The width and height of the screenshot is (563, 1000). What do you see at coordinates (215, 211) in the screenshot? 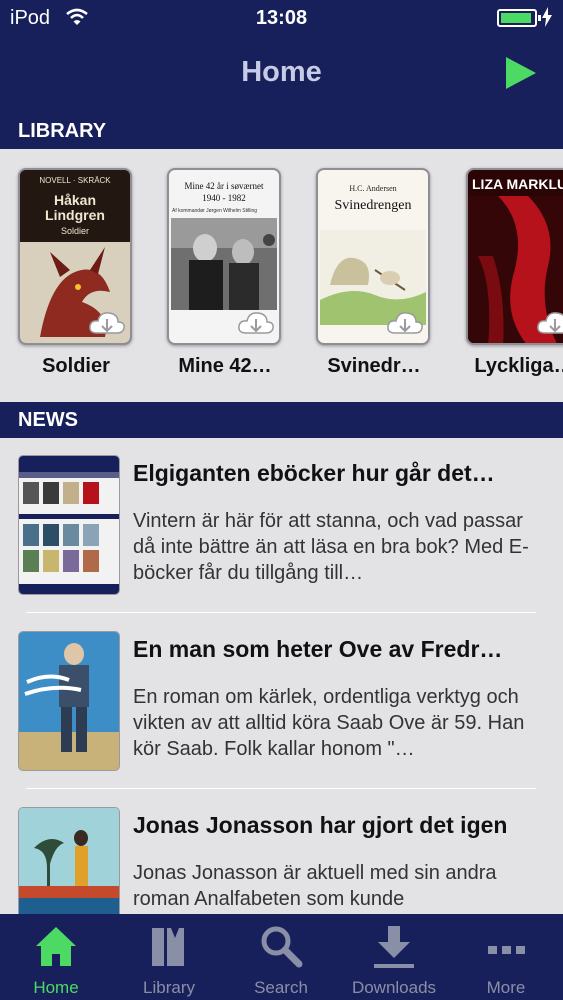
I see `cover-subtext: Af kommandør Jørgen Wilhelm Stilling` at bounding box center [215, 211].